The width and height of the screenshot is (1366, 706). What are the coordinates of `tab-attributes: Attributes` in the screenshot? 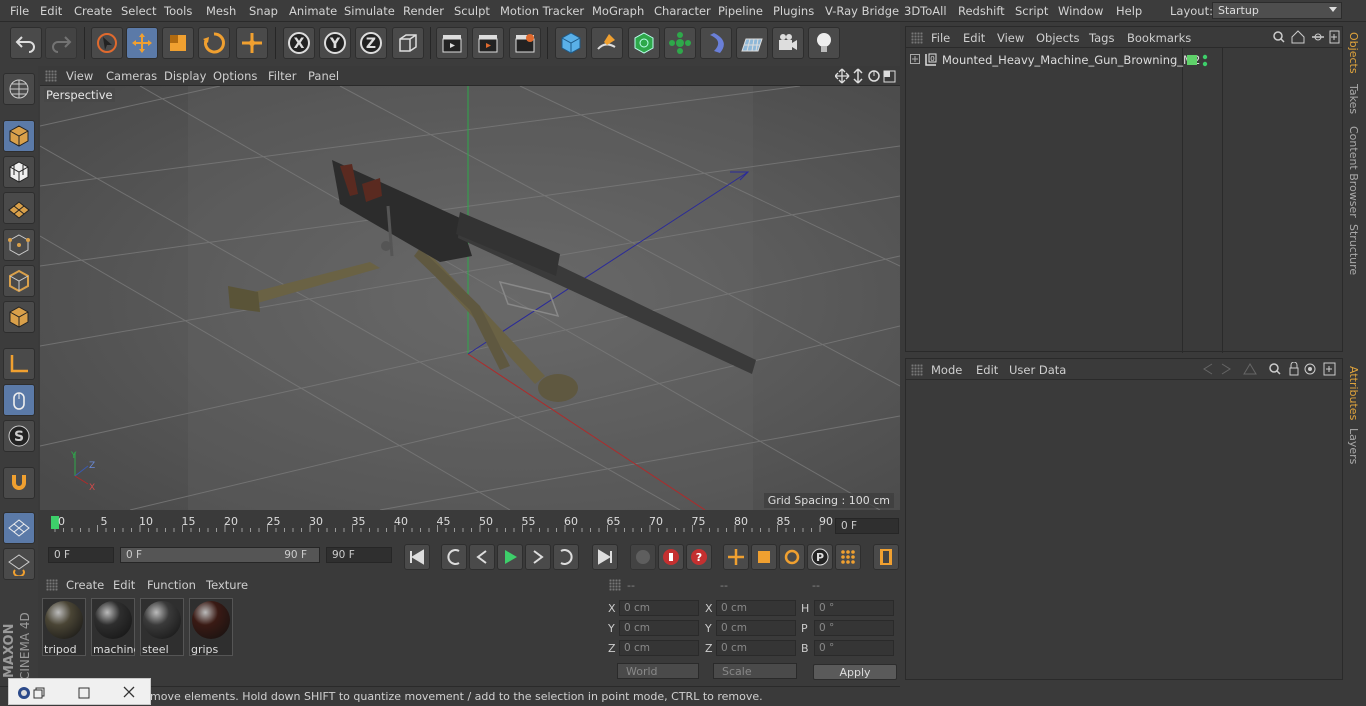 It's located at (1353, 393).